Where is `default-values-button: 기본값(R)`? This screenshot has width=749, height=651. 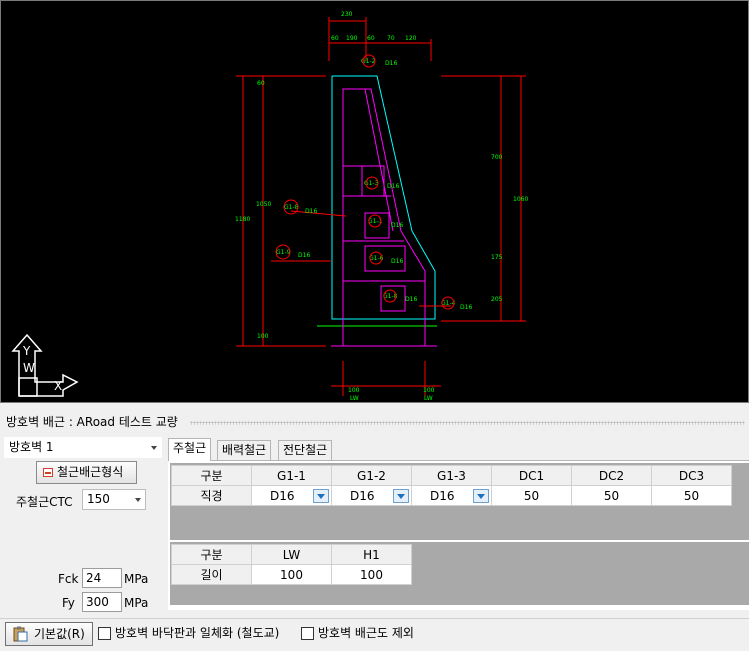 default-values-button: 기본값(R) is located at coordinates (49, 634).